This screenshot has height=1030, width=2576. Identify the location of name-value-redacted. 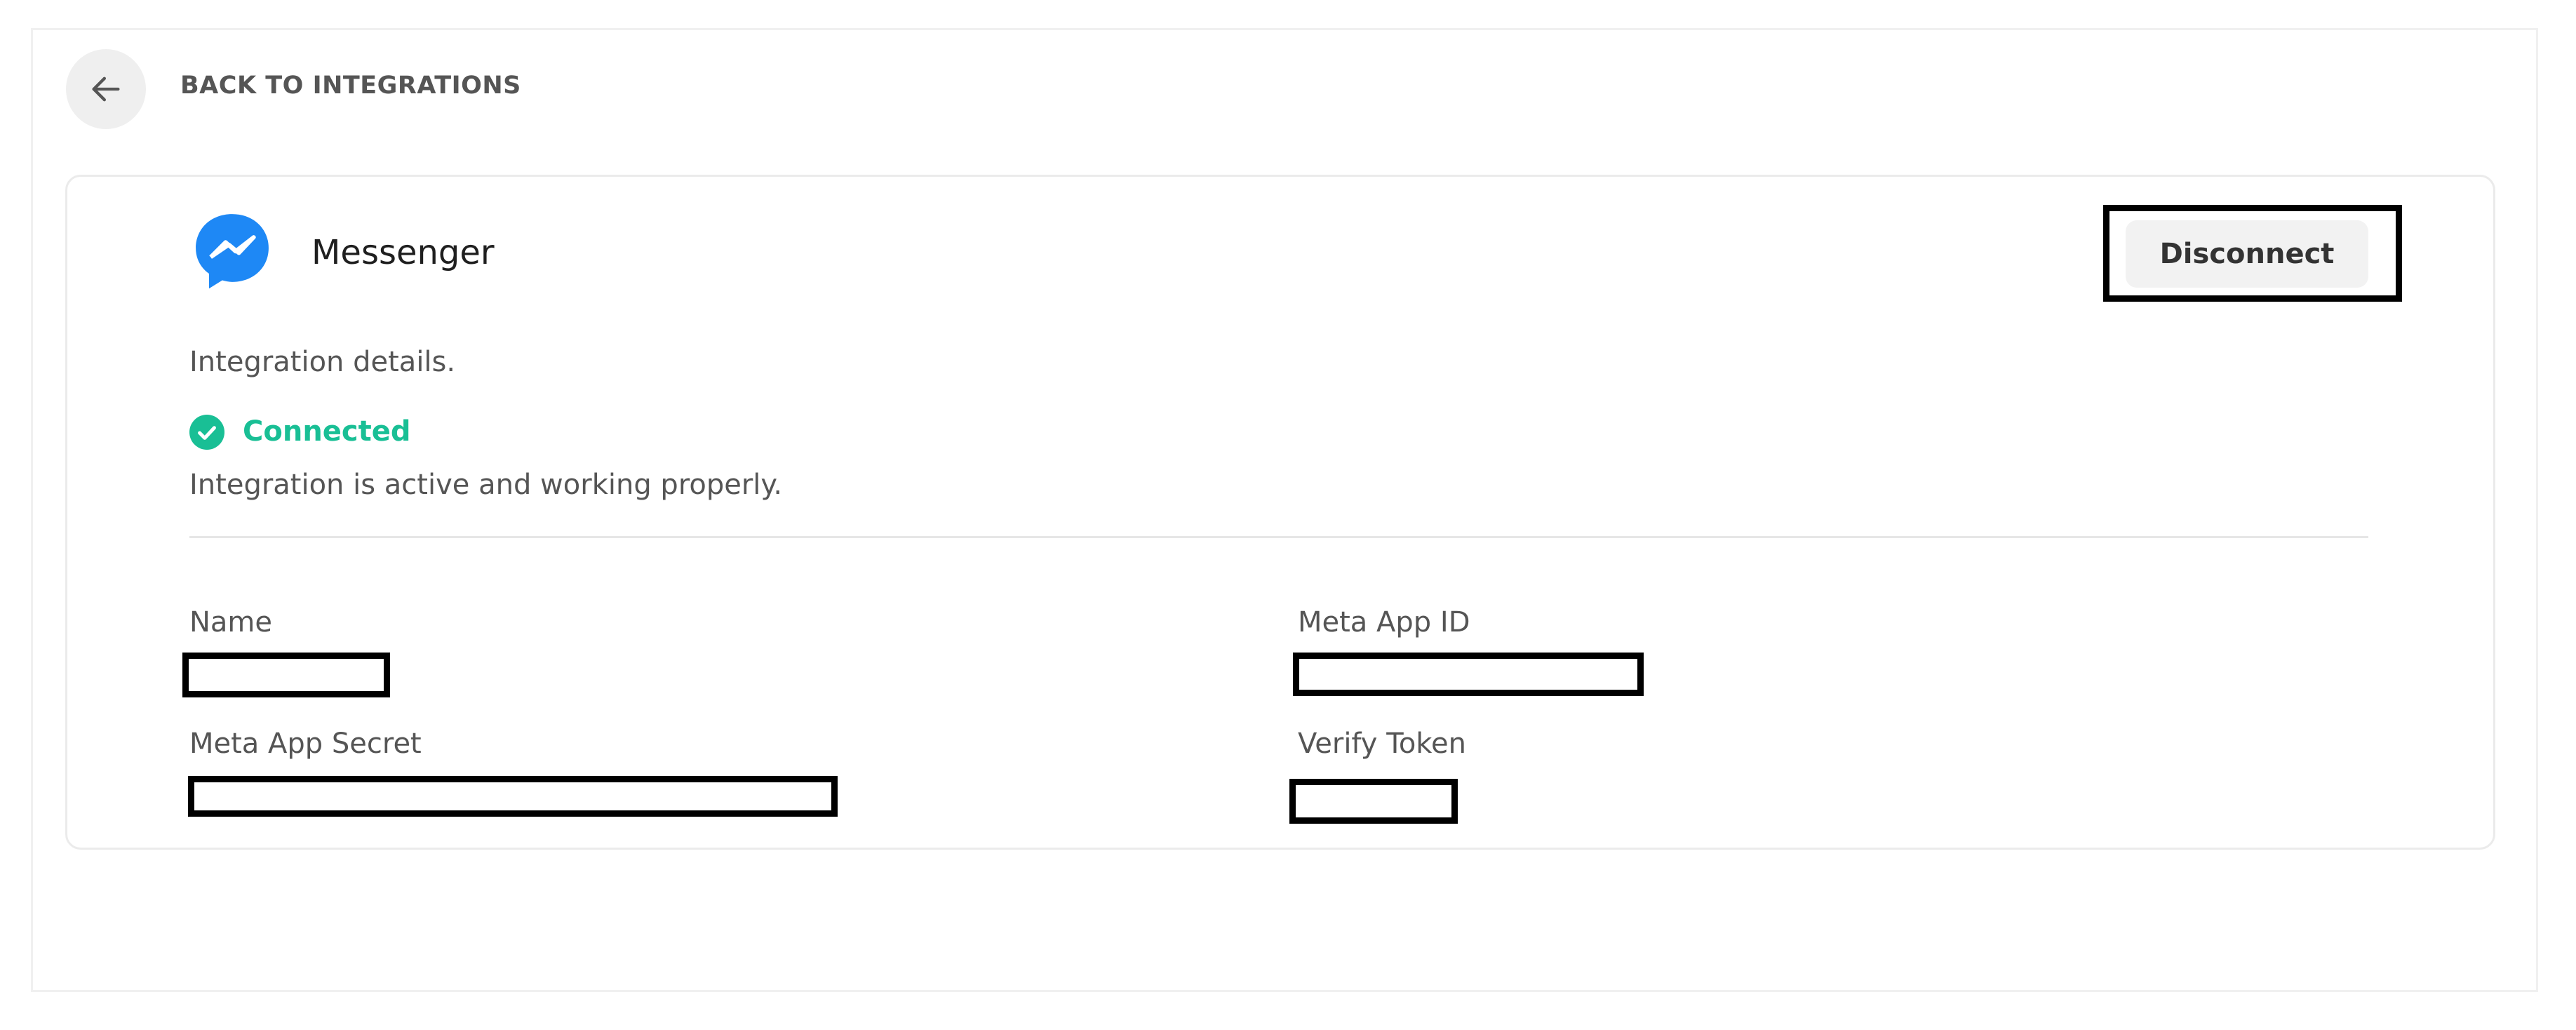
(286, 675).